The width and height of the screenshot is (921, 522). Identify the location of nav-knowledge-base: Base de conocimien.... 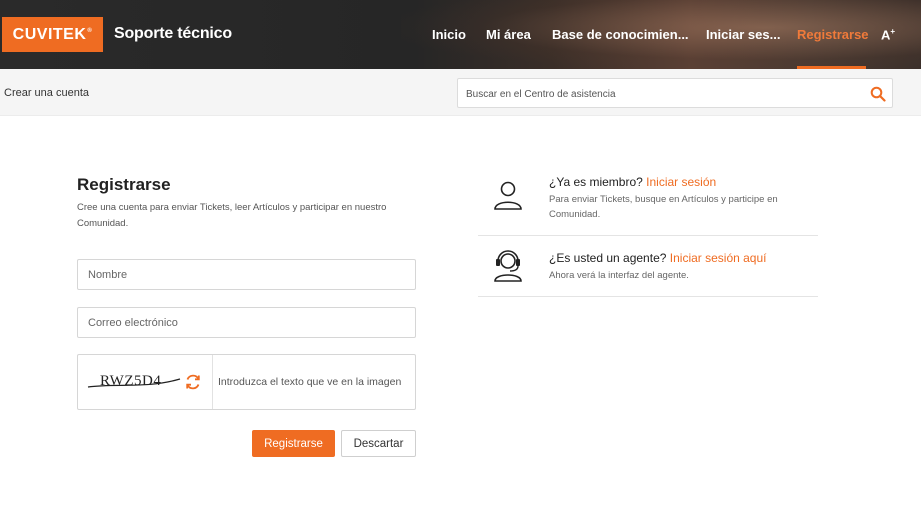
(620, 37).